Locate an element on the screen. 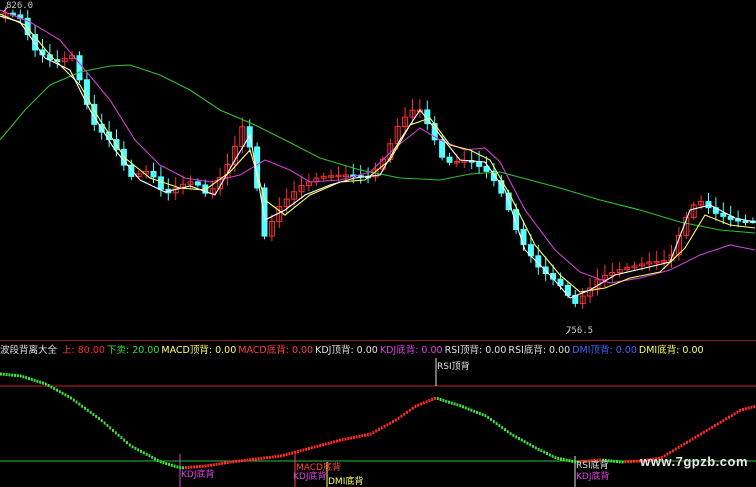 The width and height of the screenshot is (756, 487). indicator-param: 上: 80.00 is located at coordinates (83, 350).